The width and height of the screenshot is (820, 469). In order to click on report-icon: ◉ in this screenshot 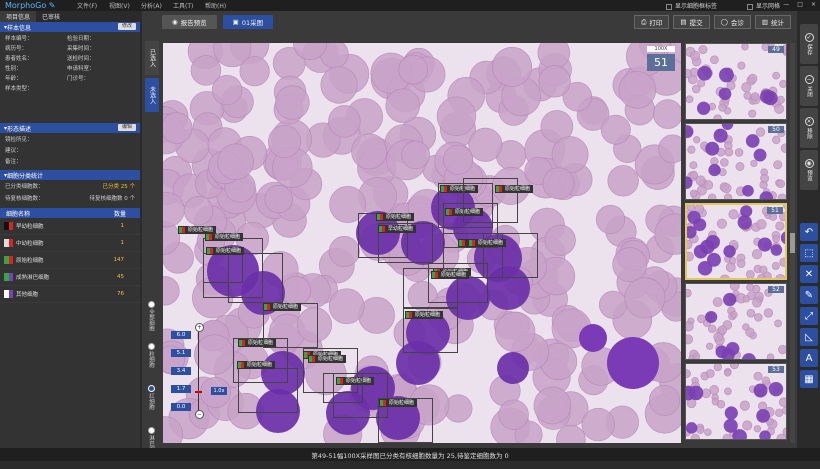, I will do `click(175, 22)`.